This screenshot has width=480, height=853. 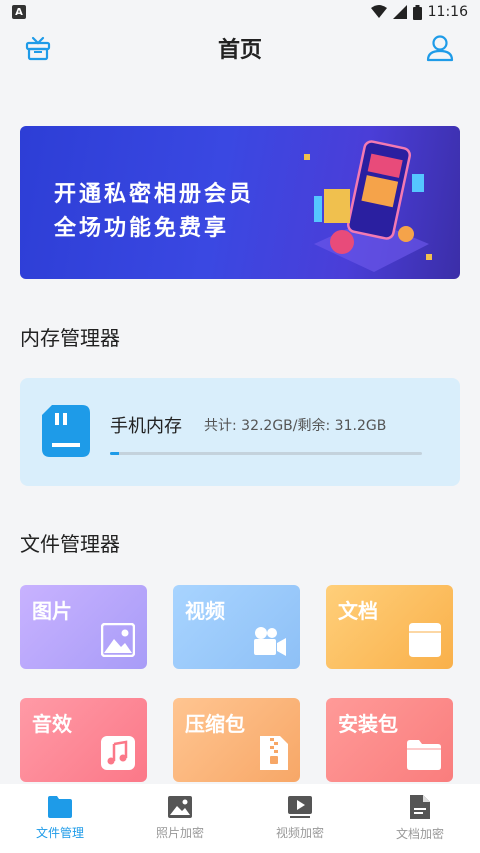 I want to click on tab-label: 视频加密, so click(x=299, y=833).